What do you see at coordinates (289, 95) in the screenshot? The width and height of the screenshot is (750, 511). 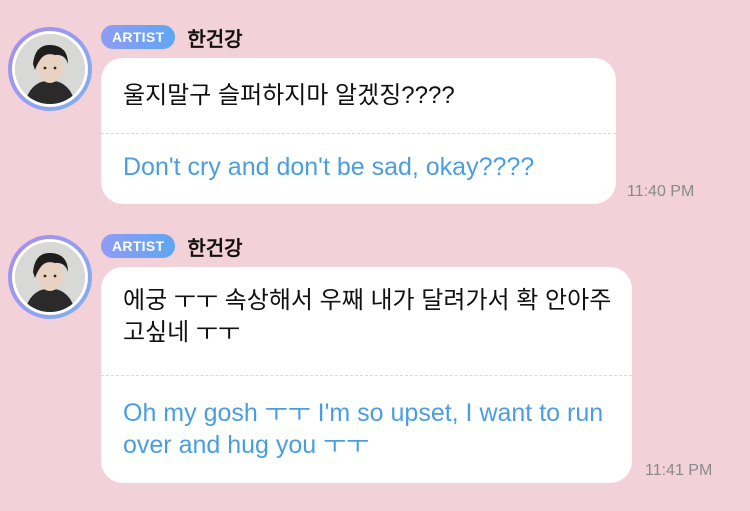 I see `original-text: 울지말구 슬퍼하지마 알겠징????` at bounding box center [289, 95].